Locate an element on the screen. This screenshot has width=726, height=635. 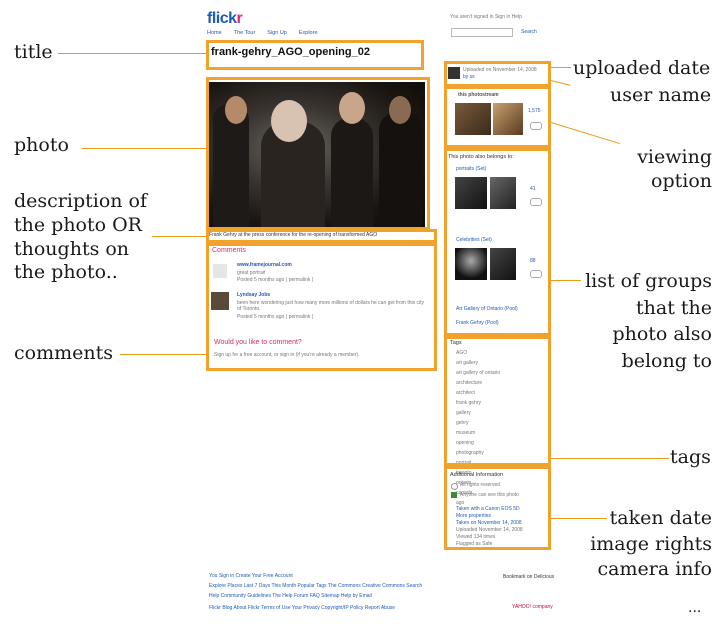
nav-explore: Explore is located at coordinates (308, 33).